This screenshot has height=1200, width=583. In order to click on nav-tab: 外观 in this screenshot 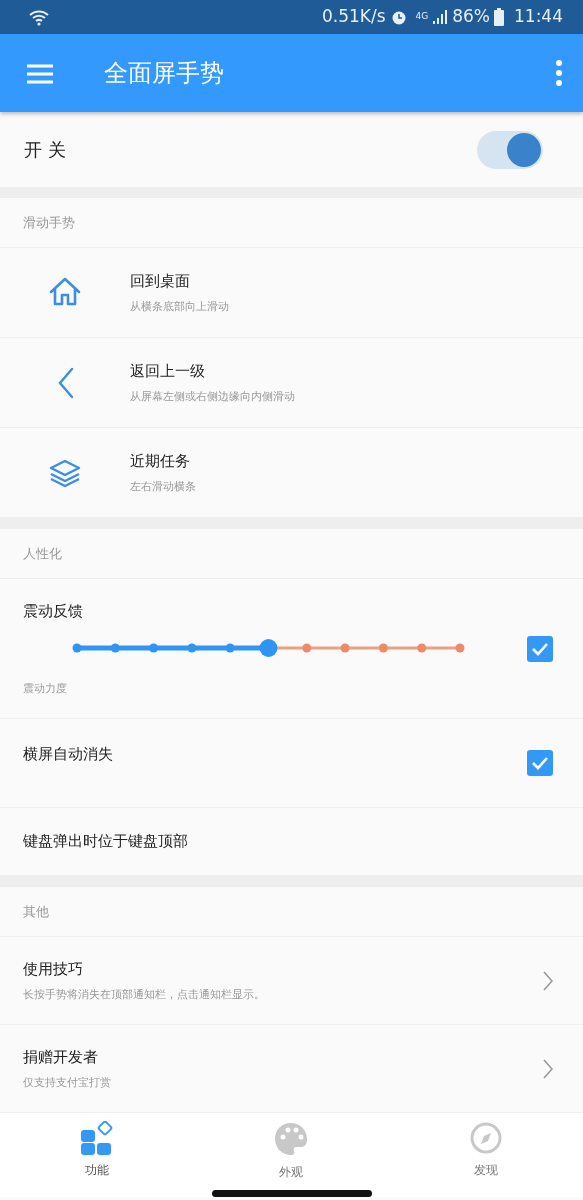, I will do `click(291, 1147)`.